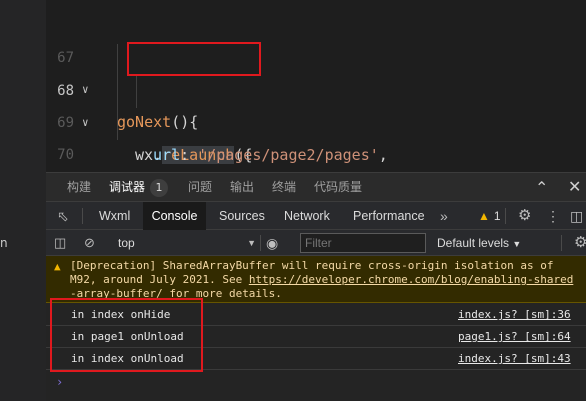  I want to click on tab-terminal: 终端, so click(284, 188).